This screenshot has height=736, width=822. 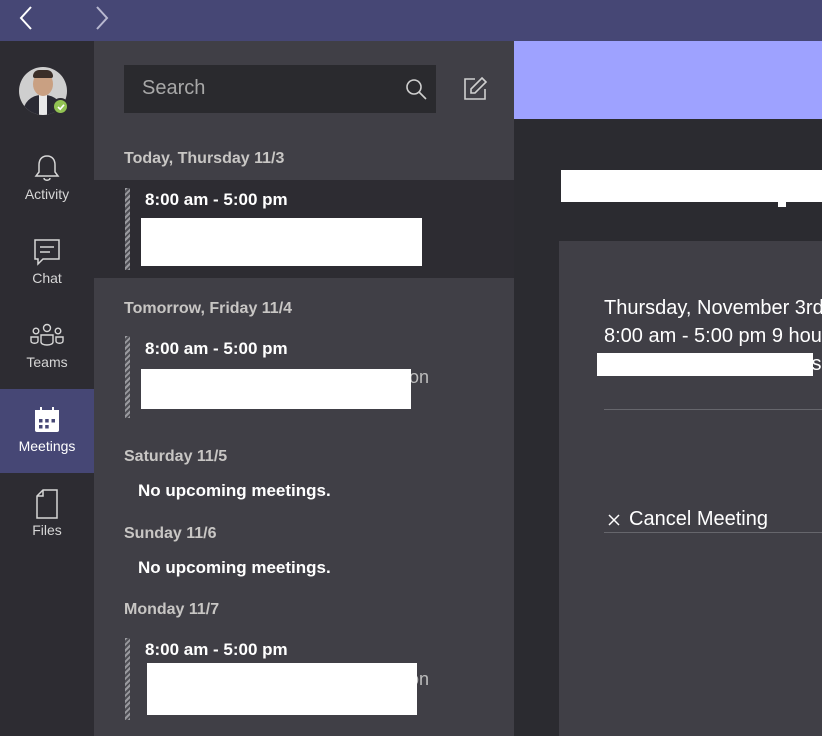 I want to click on rail-item-label: Chat, so click(x=47, y=278).